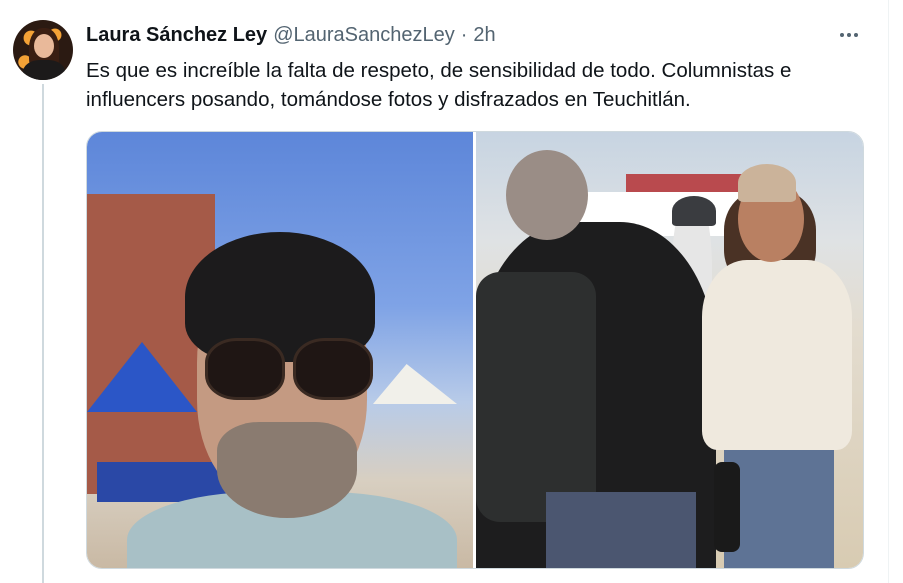 The height and width of the screenshot is (583, 903). Describe the element at coordinates (767, 183) in the screenshot. I see `woman-cap` at that location.